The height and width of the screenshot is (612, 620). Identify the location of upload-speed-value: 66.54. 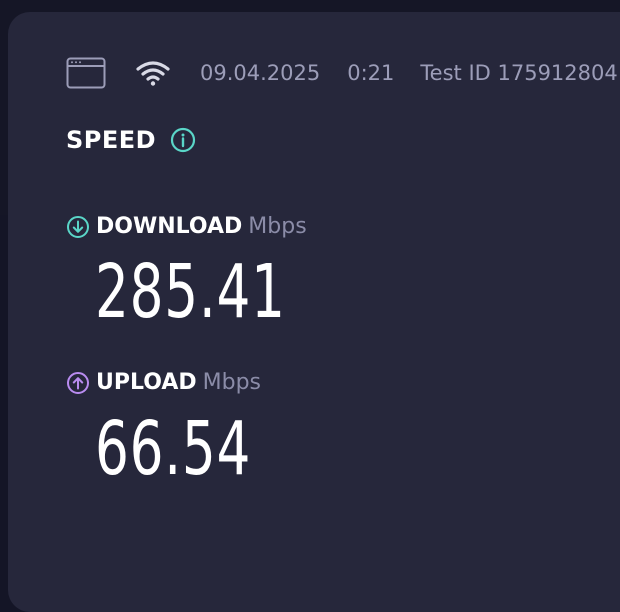
(173, 449).